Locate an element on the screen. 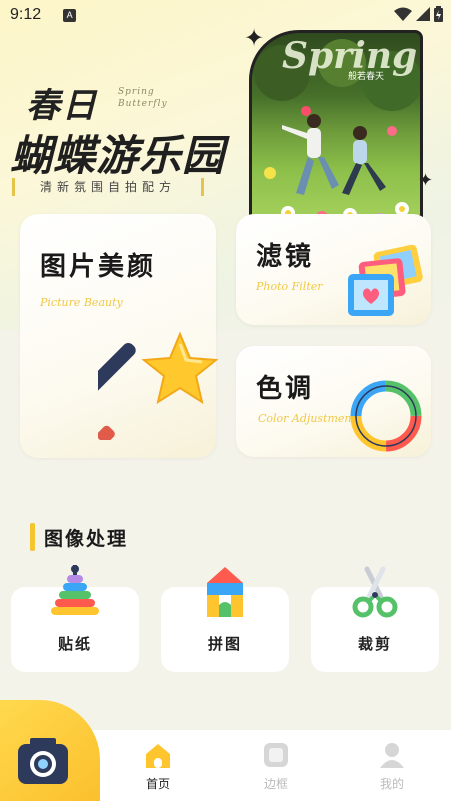  wifi-icon is located at coordinates (403, 14).